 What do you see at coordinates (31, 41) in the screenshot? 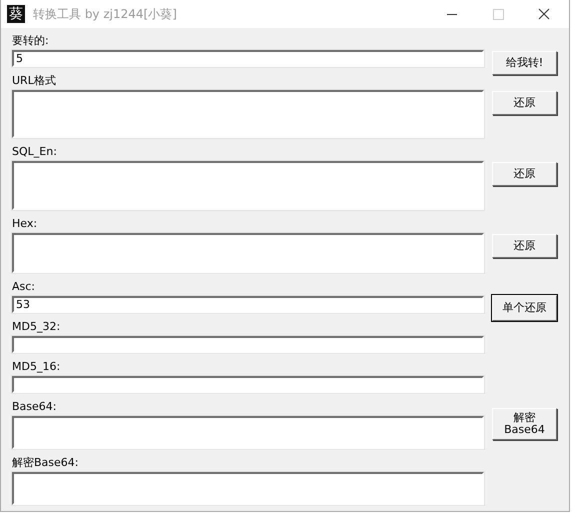
I see `field-label: 要转的:` at bounding box center [31, 41].